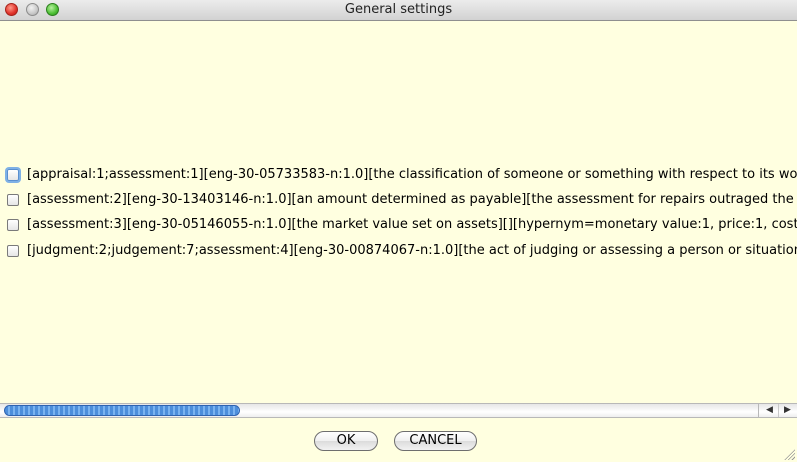 Image resolution: width=797 pixels, height=462 pixels. I want to click on horizontal-scrollbar: ◀ ▶, so click(398, 410).